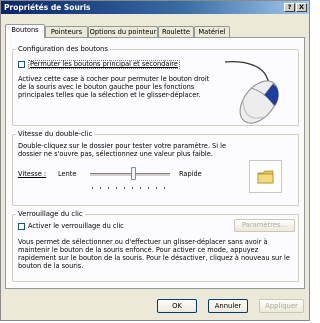 The image size is (320, 323). I want to click on tab-boutons: Boutons, so click(25, 31).